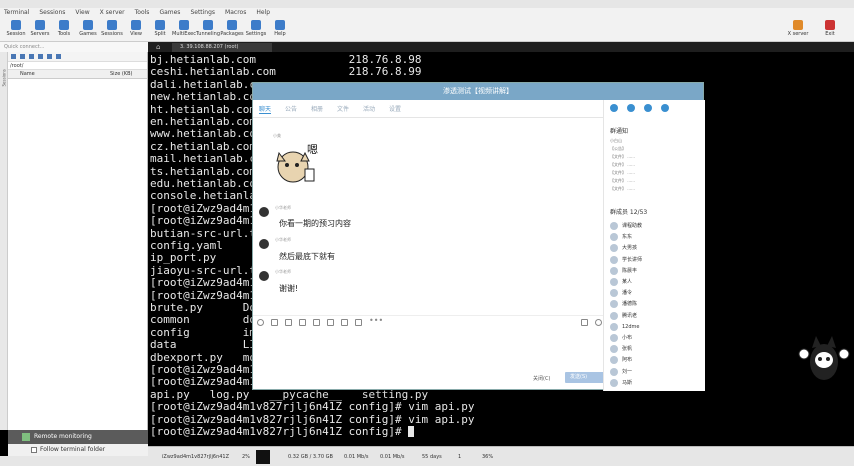  What do you see at coordinates (395, 108) in the screenshot?
I see `chat-tab: 设置` at bounding box center [395, 108].